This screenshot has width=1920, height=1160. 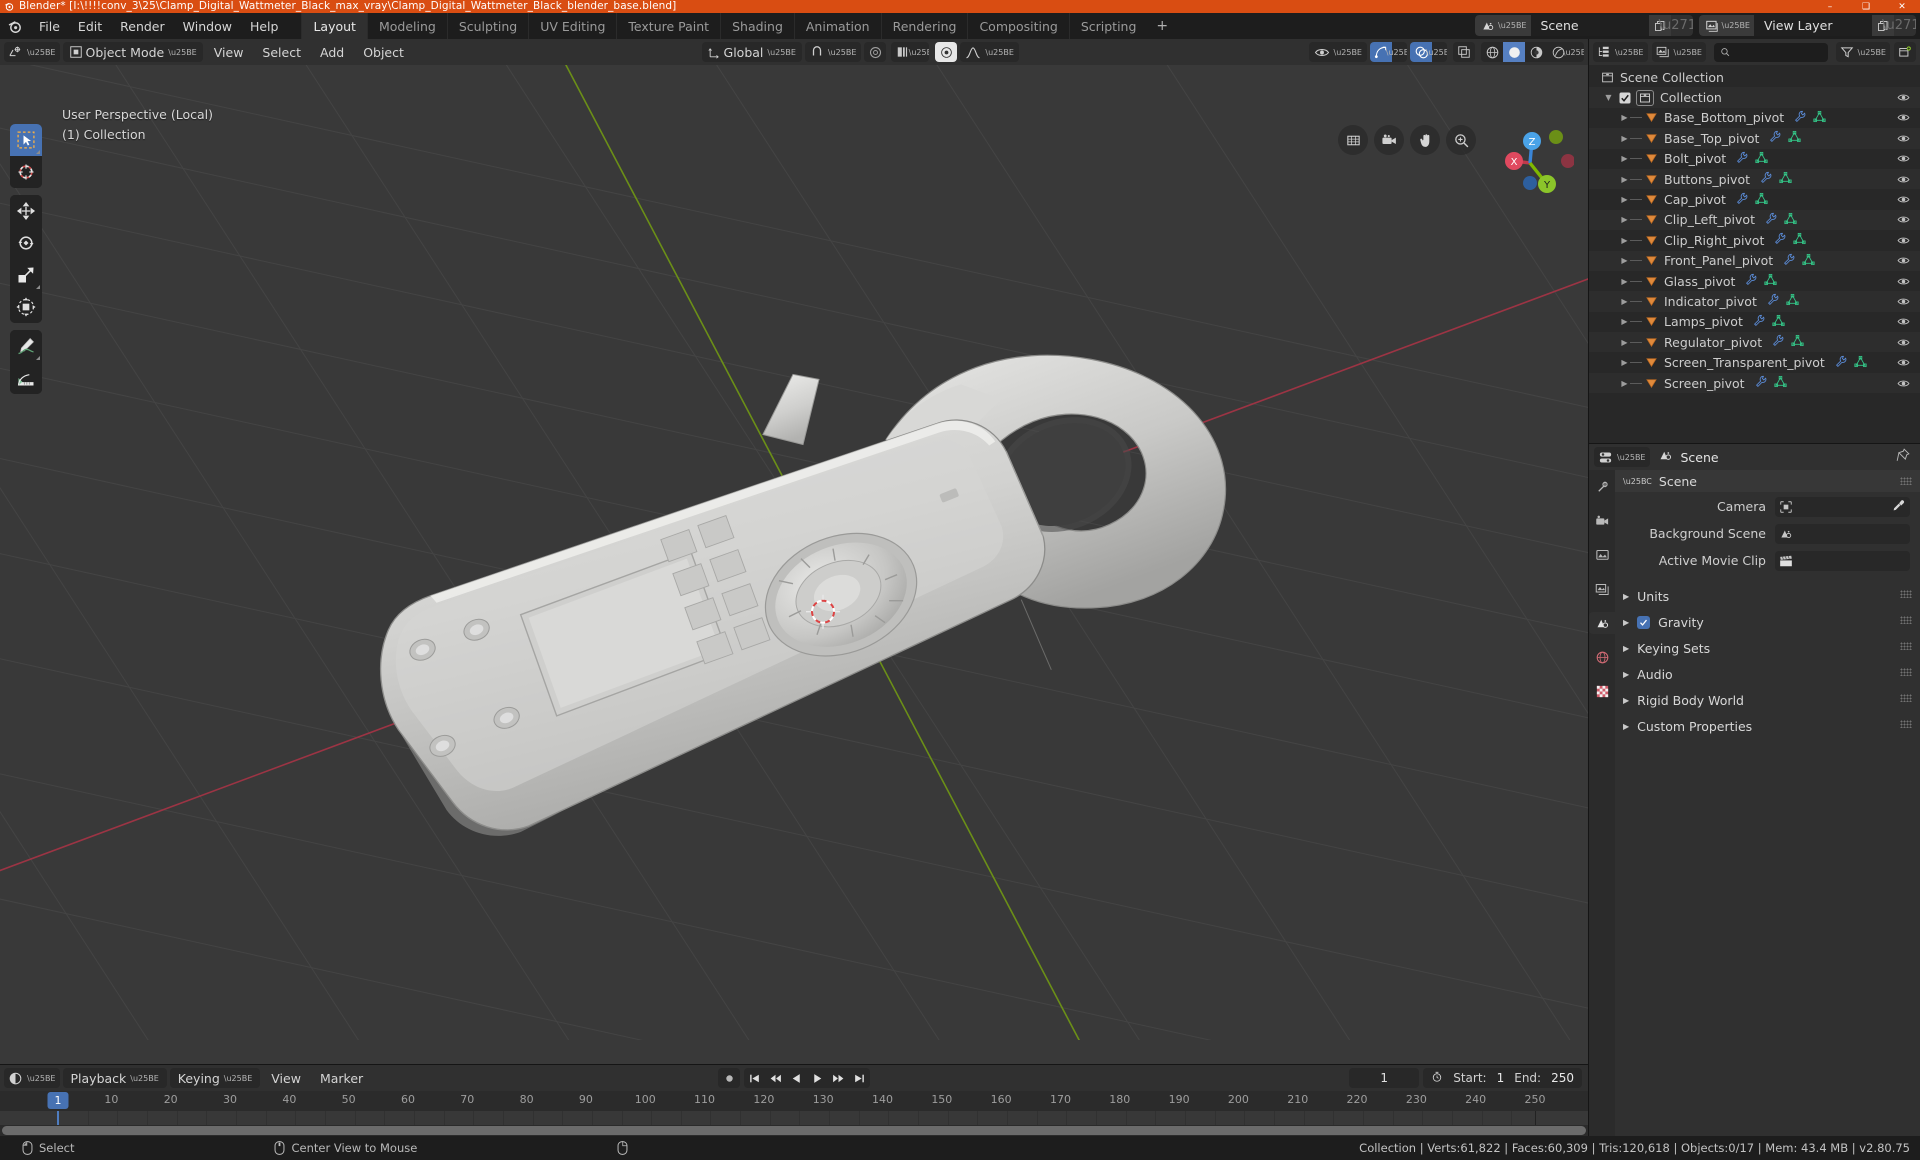 What do you see at coordinates (1353, 140) in the screenshot?
I see `toggle-orthographic-icon` at bounding box center [1353, 140].